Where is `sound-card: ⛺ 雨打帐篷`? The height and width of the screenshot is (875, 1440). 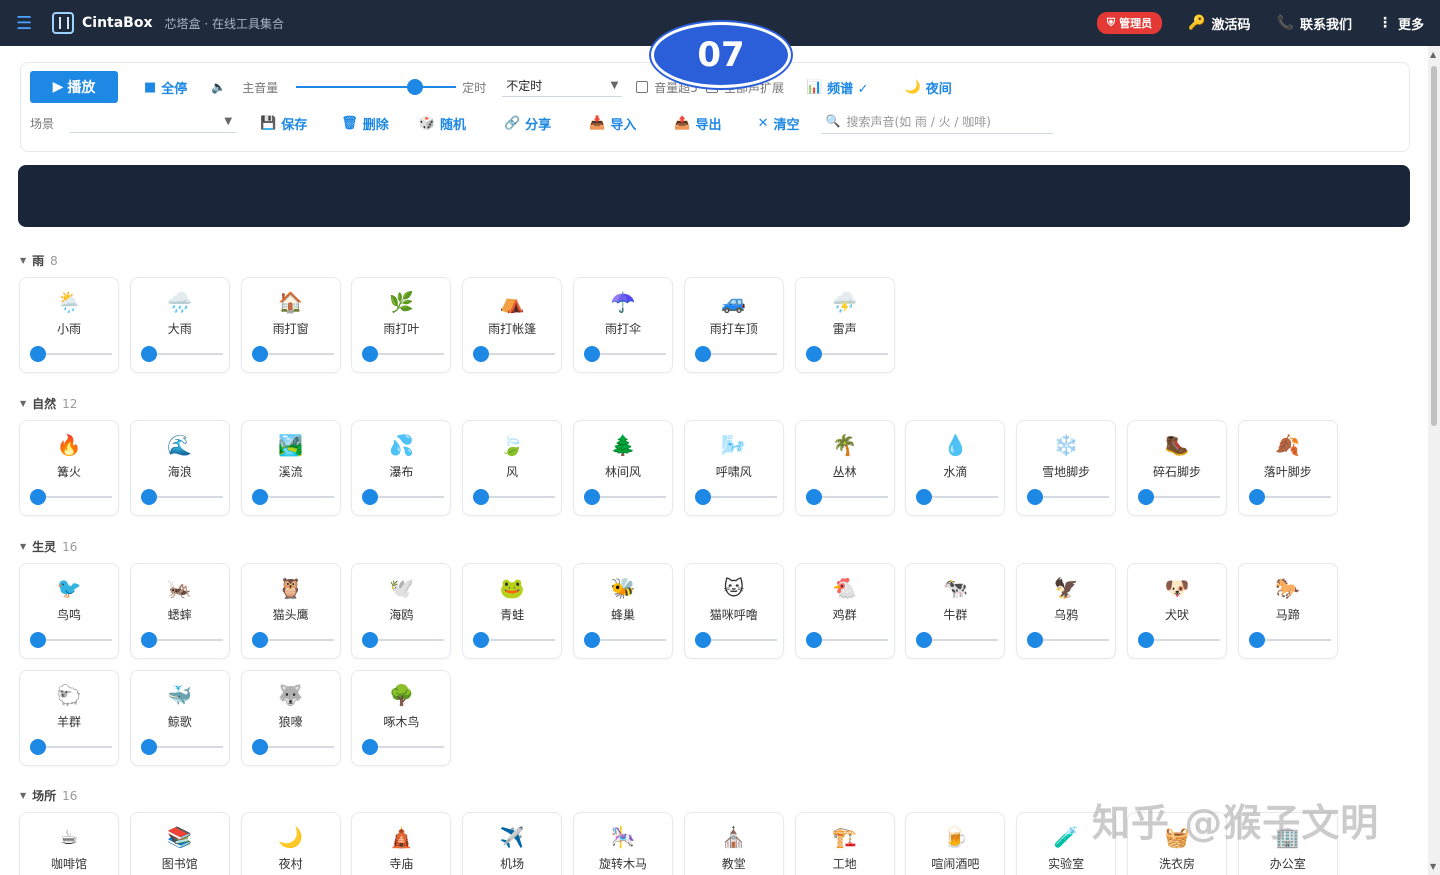
sound-card: ⛺ 雨打帐篷 is located at coordinates (512, 325).